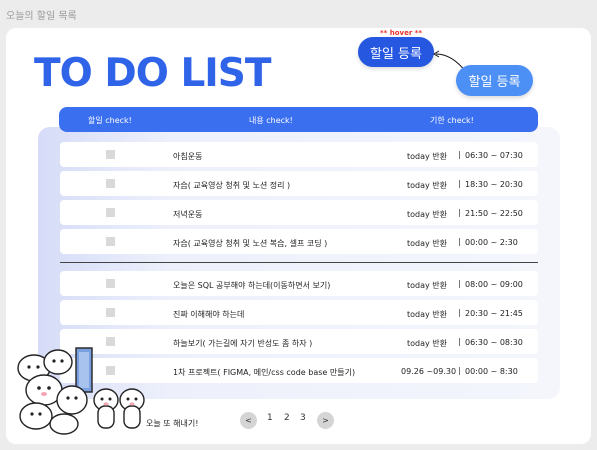  Describe the element at coordinates (110, 120) in the screenshot. I see `column-header-check: 할일 check!` at that location.